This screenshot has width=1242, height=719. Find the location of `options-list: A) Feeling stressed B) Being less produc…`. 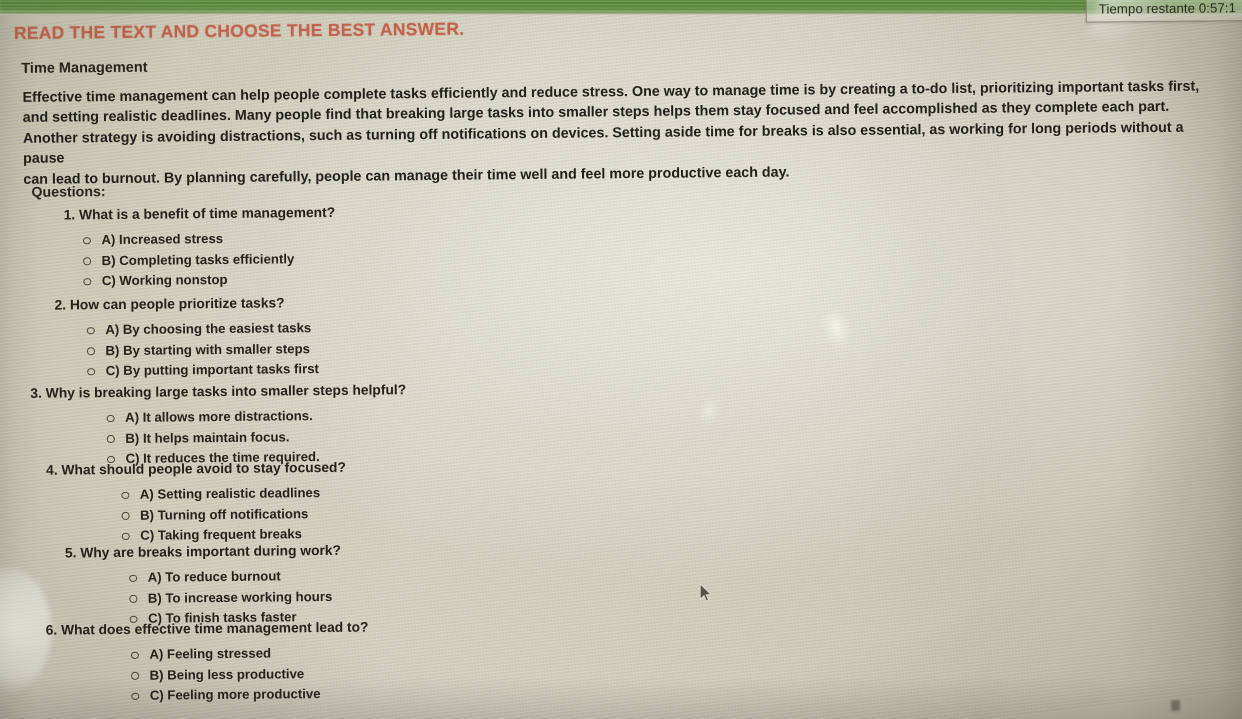

options-list: A) Feeling stressed B) Being less produc… is located at coordinates (249, 675).